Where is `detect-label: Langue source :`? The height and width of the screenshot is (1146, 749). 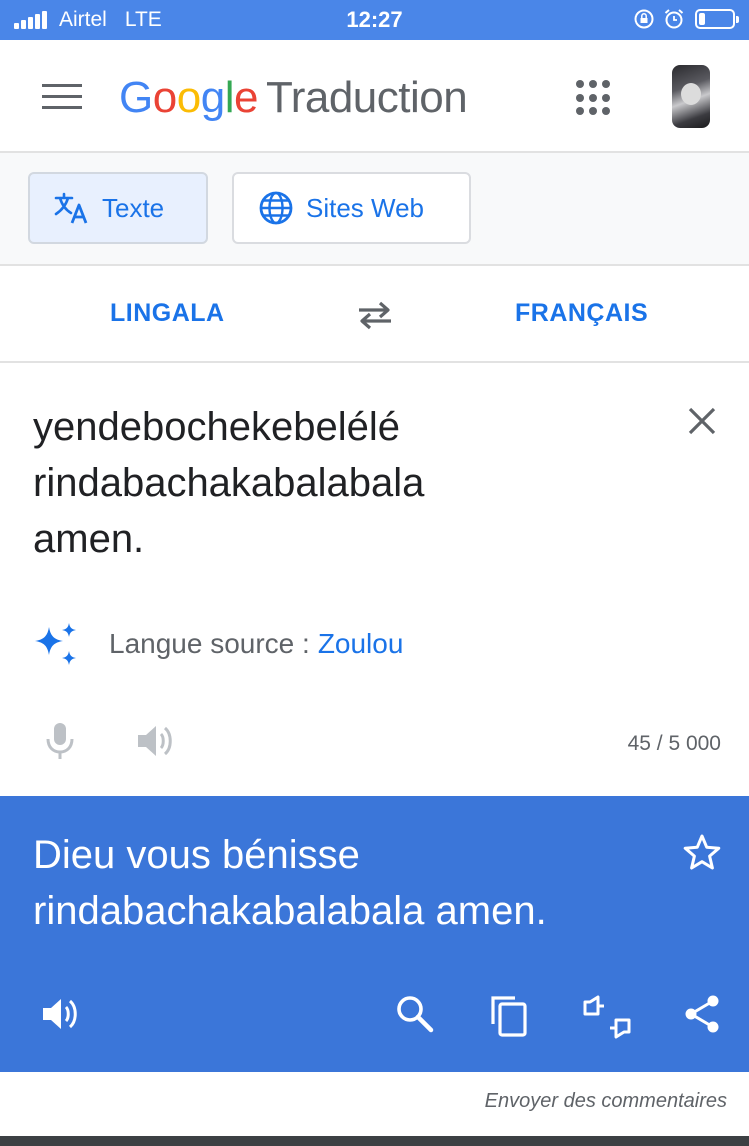 detect-label: Langue source : is located at coordinates (209, 643).